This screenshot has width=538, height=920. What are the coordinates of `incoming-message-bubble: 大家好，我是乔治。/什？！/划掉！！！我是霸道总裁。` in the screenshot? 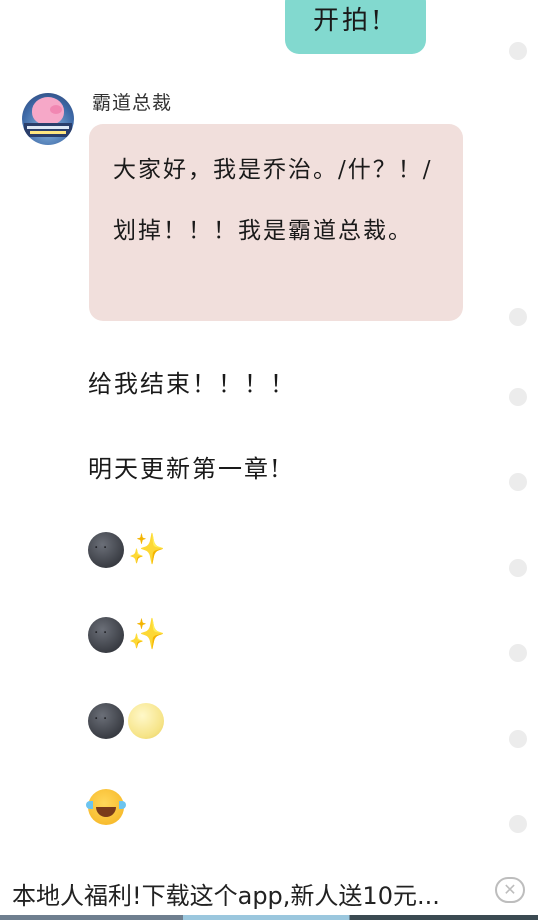 It's located at (276, 222).